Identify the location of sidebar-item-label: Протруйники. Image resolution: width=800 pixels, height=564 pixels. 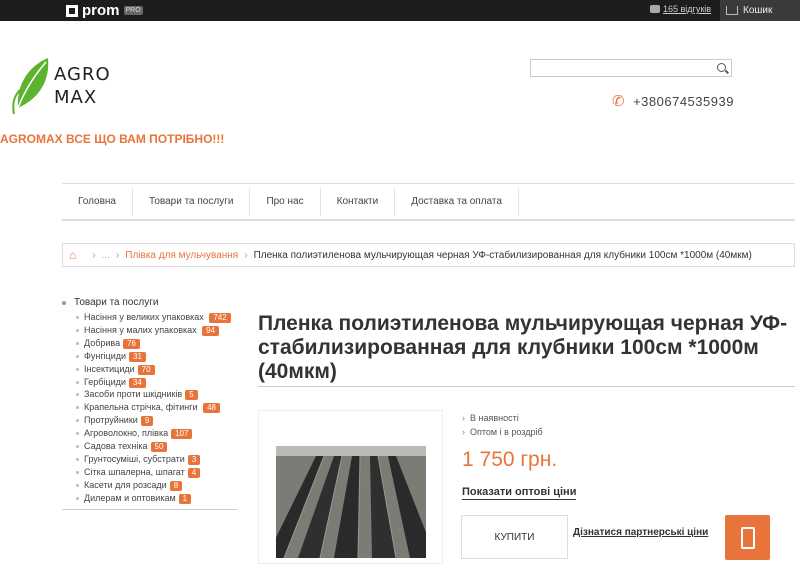
(111, 420).